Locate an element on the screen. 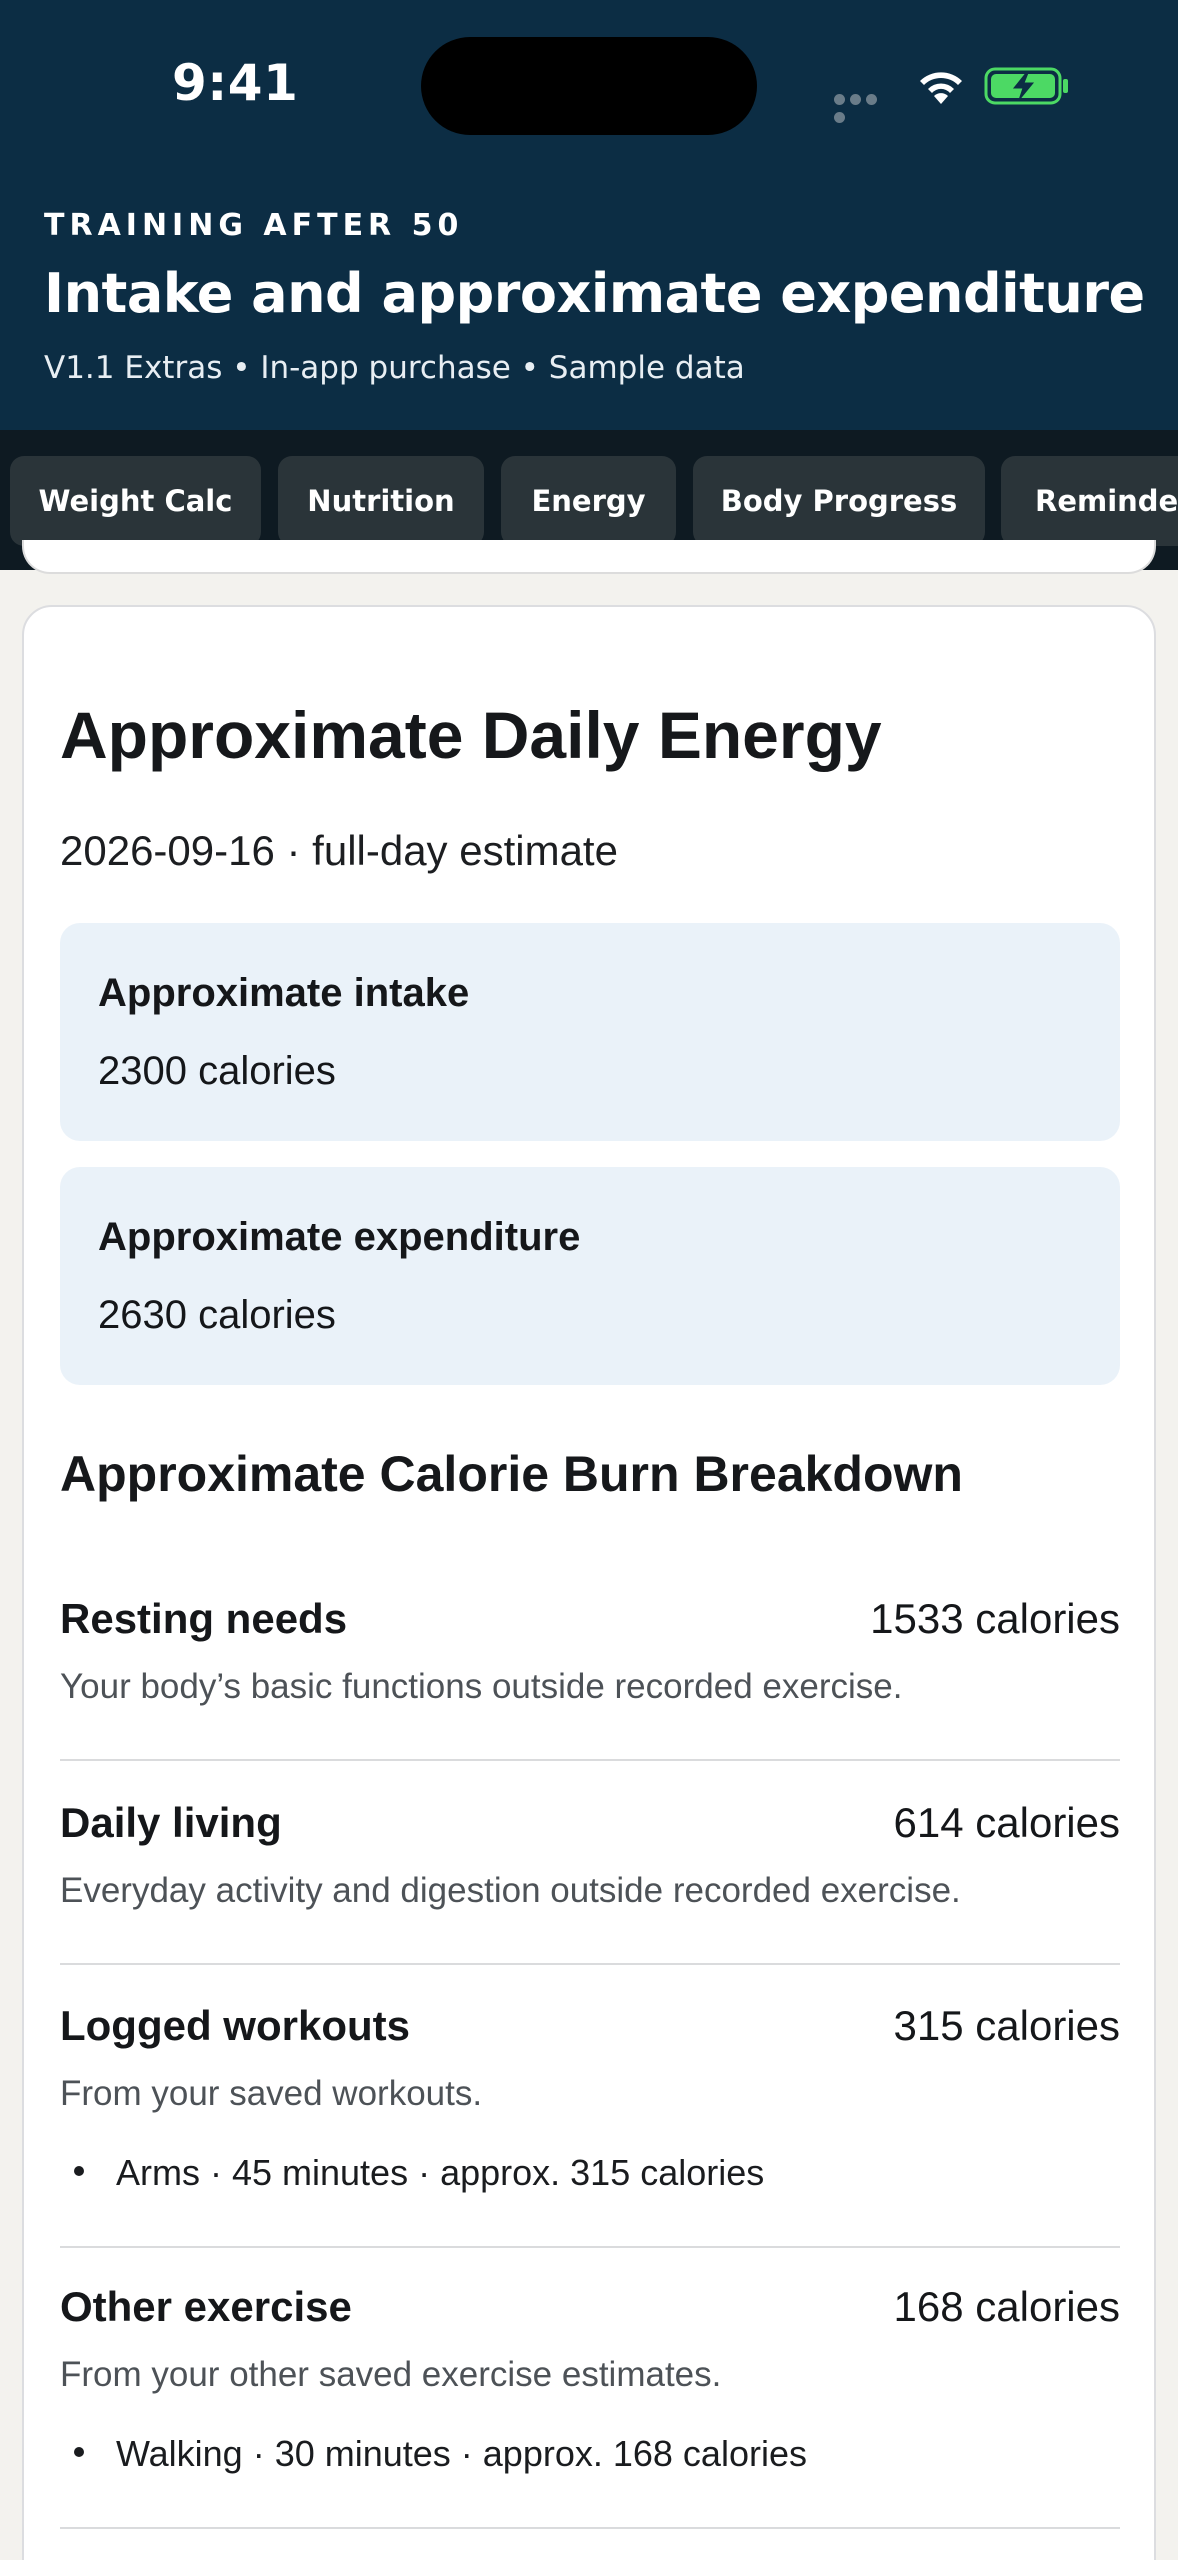 Image resolution: width=1178 pixels, height=2560 pixels. breakdown-label: Daily living is located at coordinates (171, 1822).